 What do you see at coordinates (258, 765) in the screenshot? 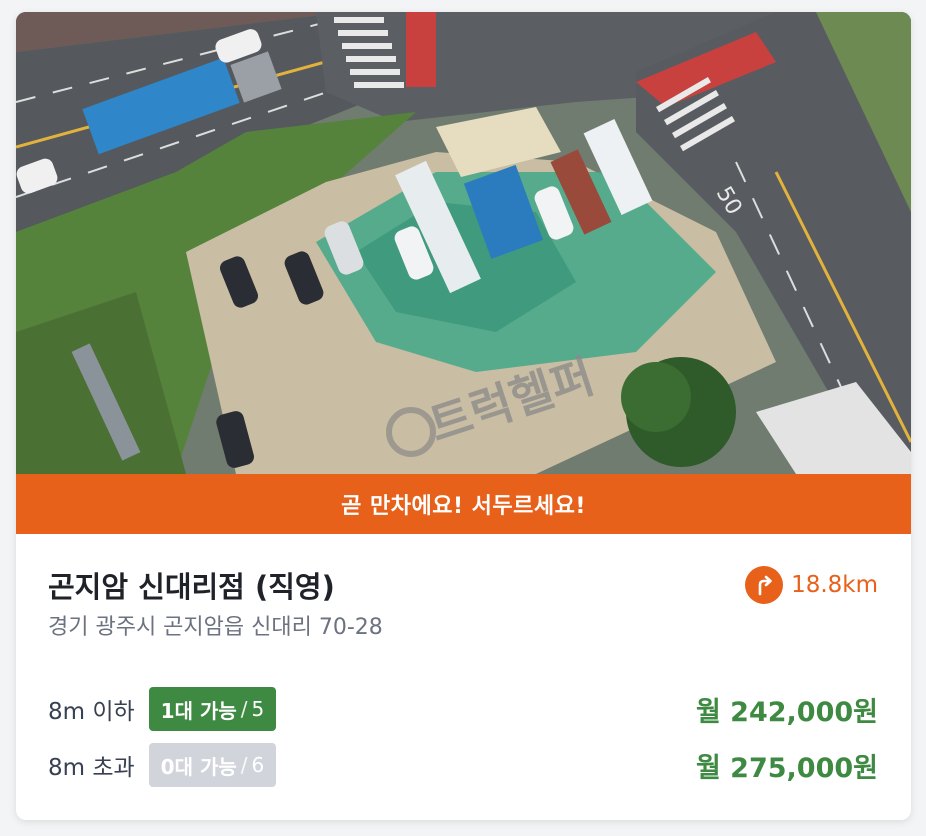
I see `total-count: 6` at bounding box center [258, 765].